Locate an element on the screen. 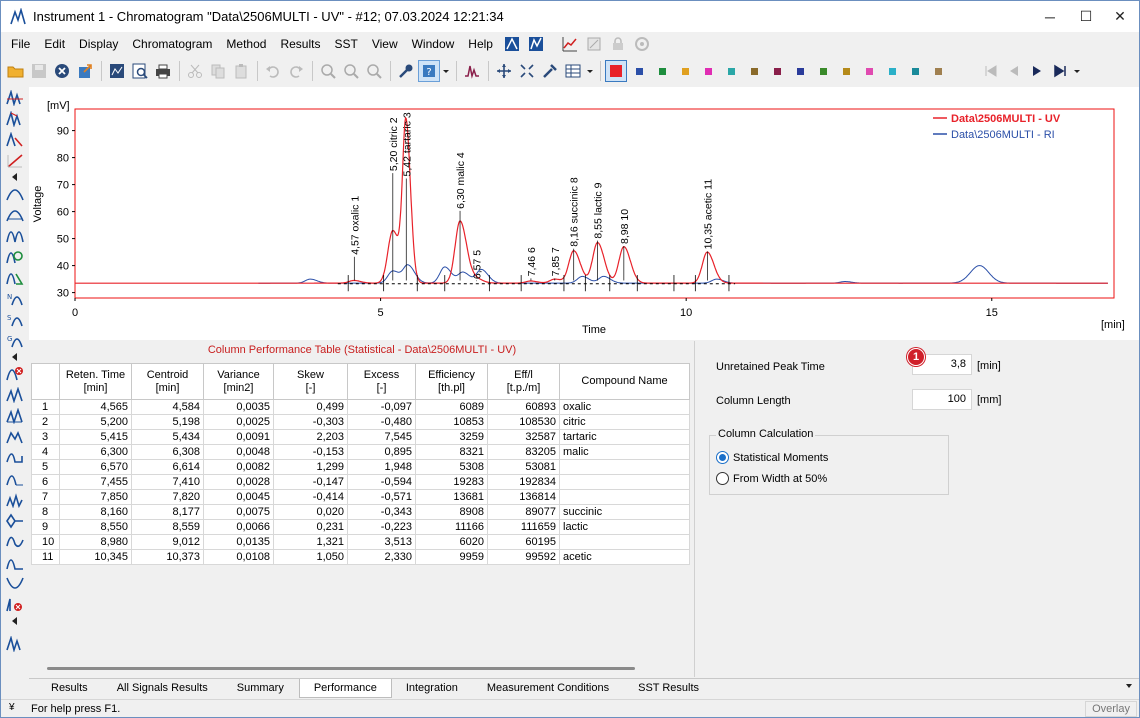 The image size is (1140, 718). column-header: Efficiency [th.pl] is located at coordinates (451, 381).